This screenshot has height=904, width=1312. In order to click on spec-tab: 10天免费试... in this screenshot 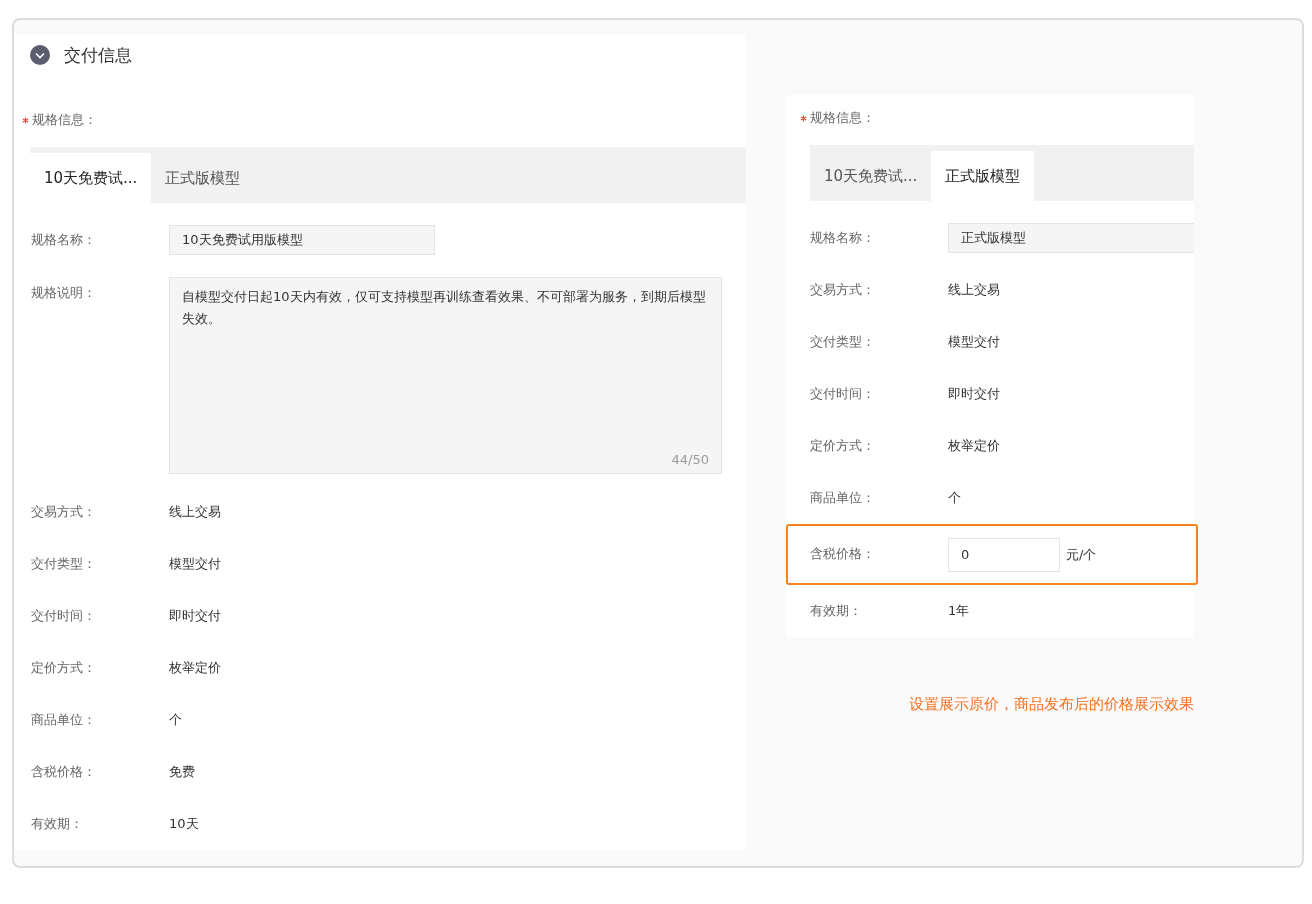, I will do `click(91, 178)`.